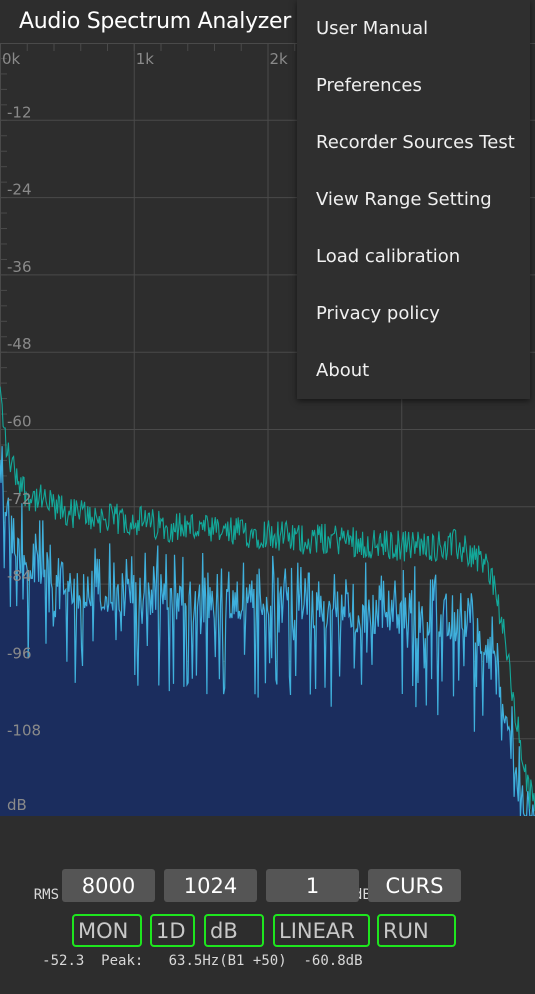 The width and height of the screenshot is (535, 994). I want to click on menu-item-user-manual: User Manual, so click(413, 28).